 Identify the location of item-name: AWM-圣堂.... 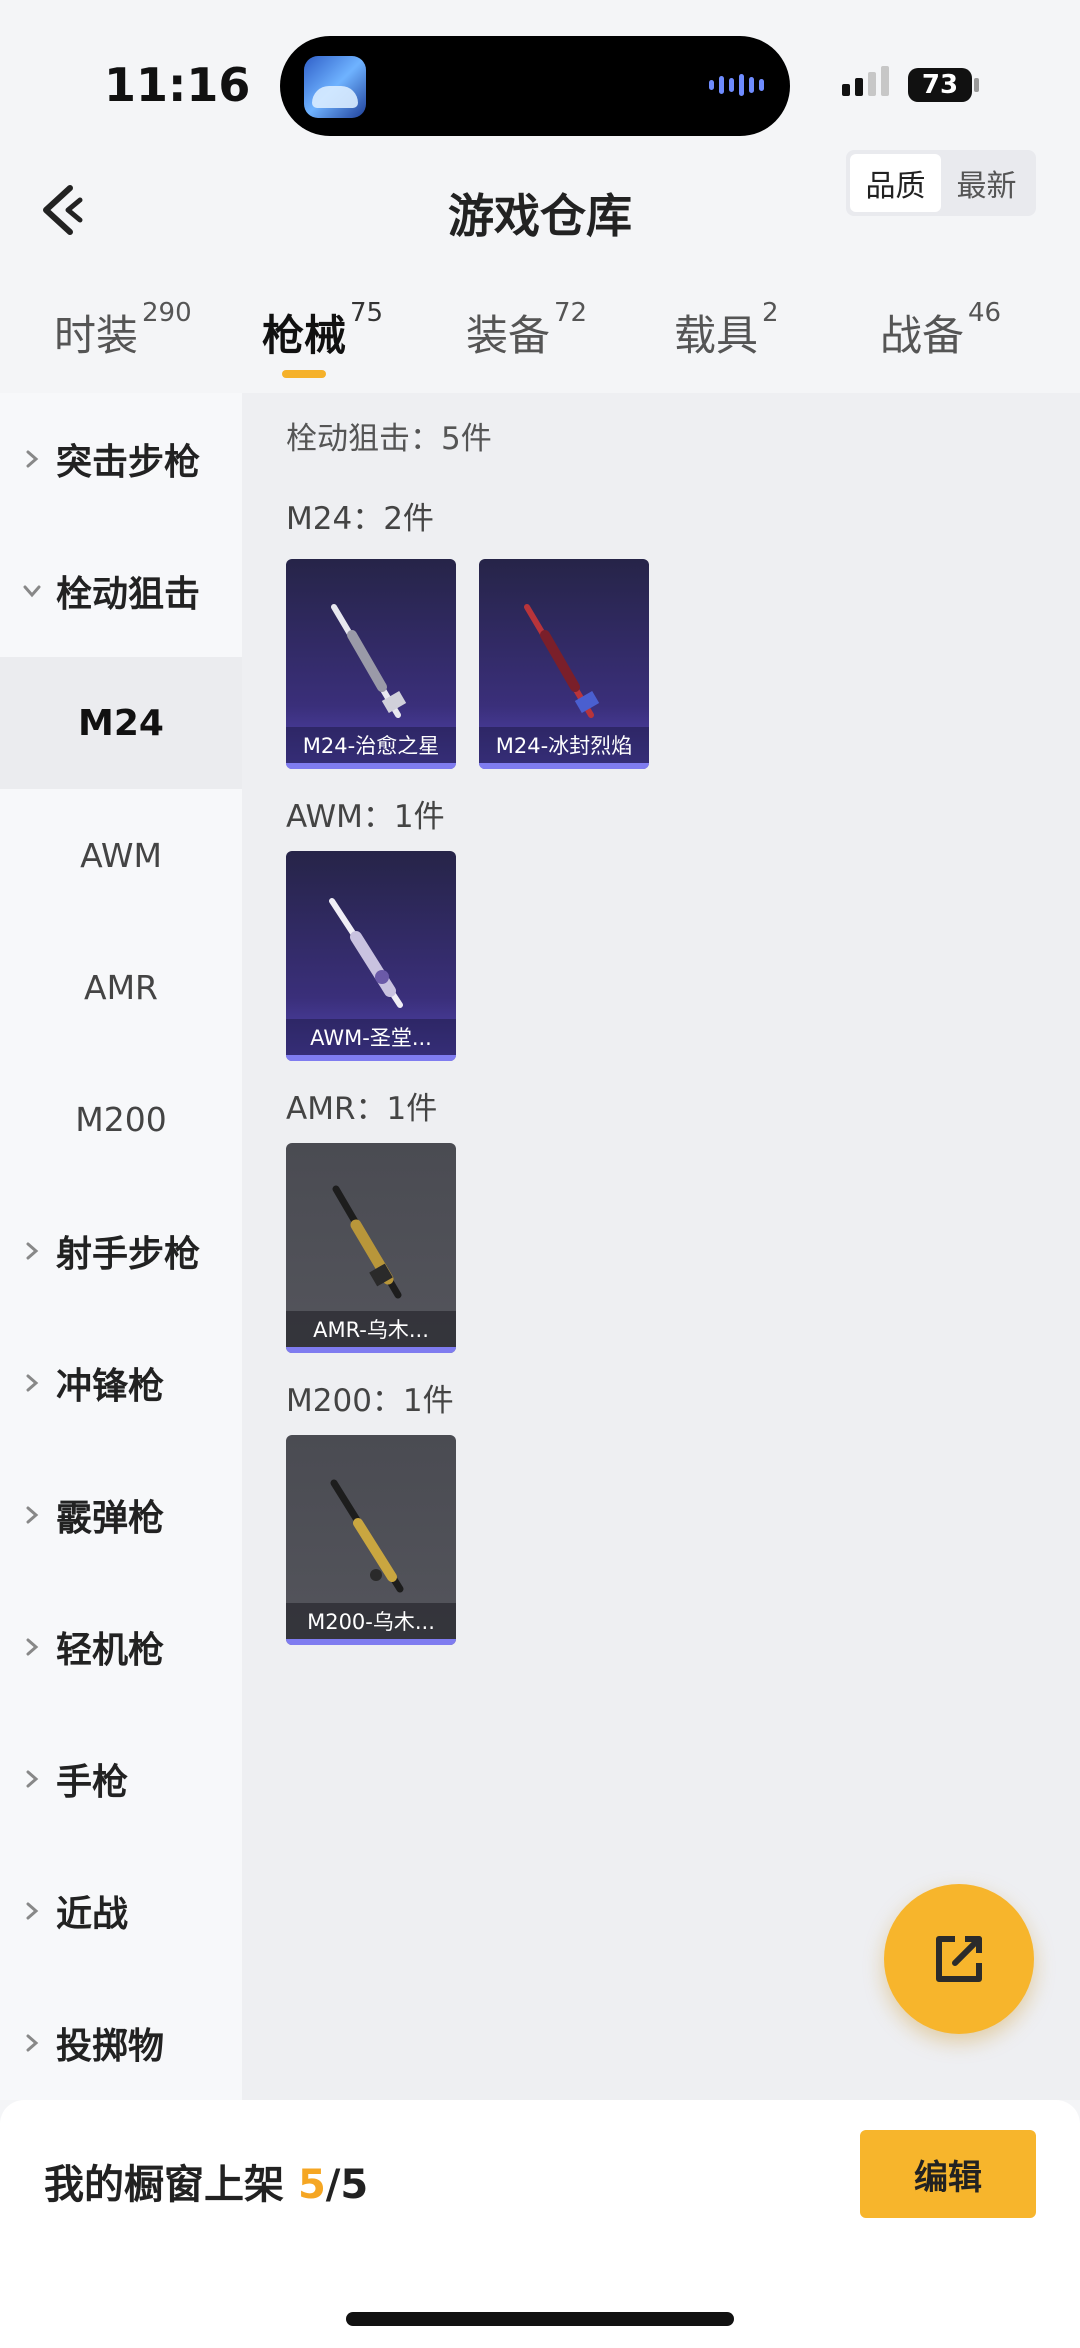
(371, 1037).